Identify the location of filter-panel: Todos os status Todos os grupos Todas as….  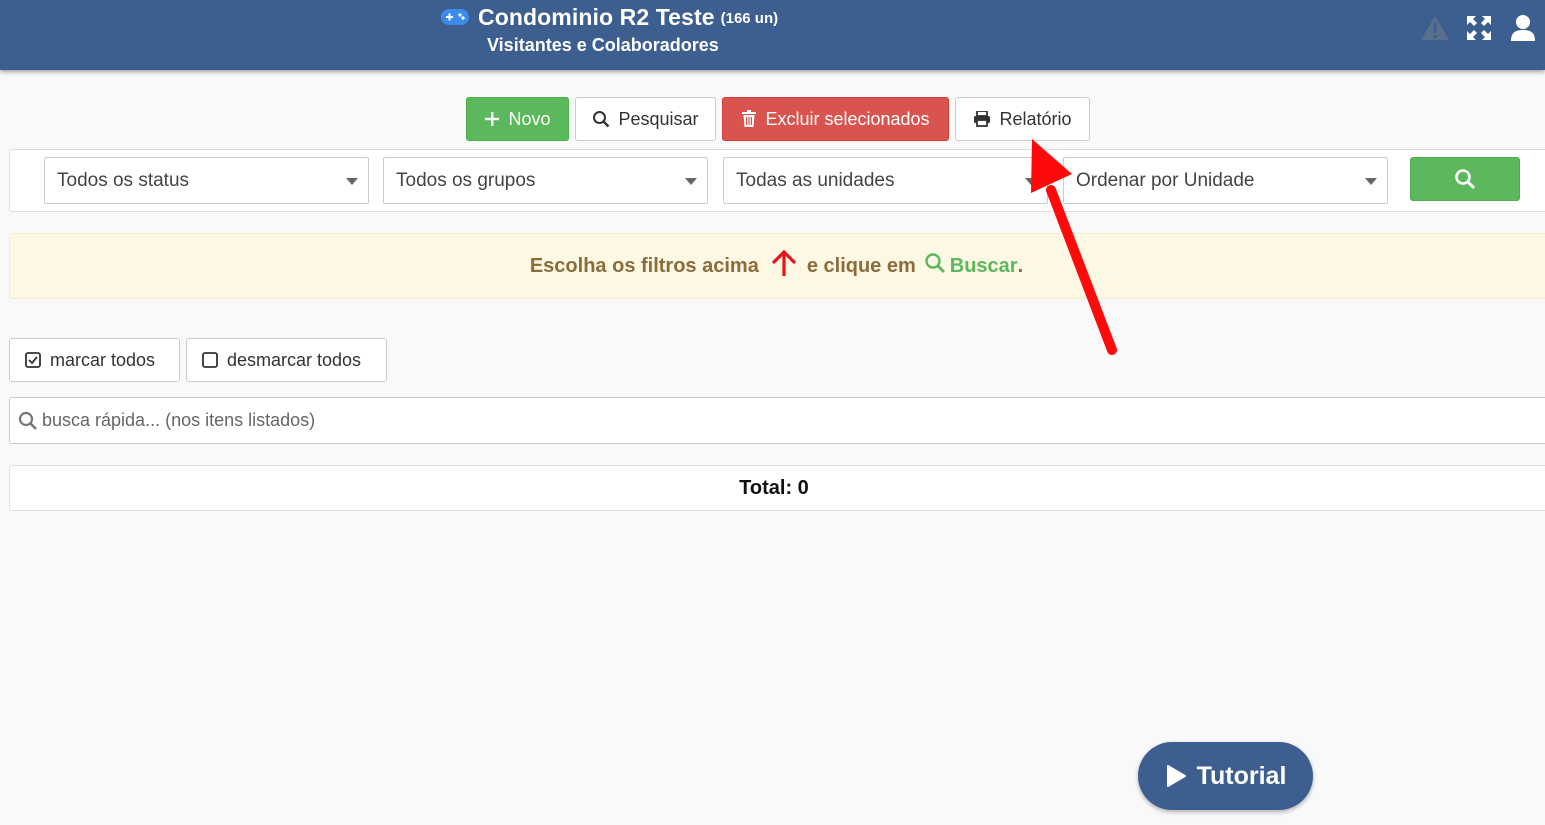
(777, 180).